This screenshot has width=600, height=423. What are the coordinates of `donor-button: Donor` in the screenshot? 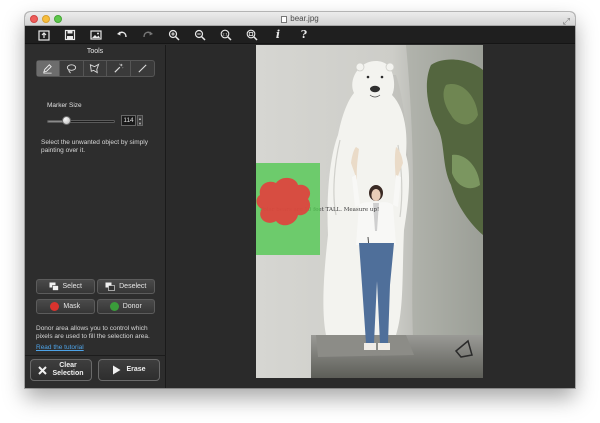 It's located at (125, 306).